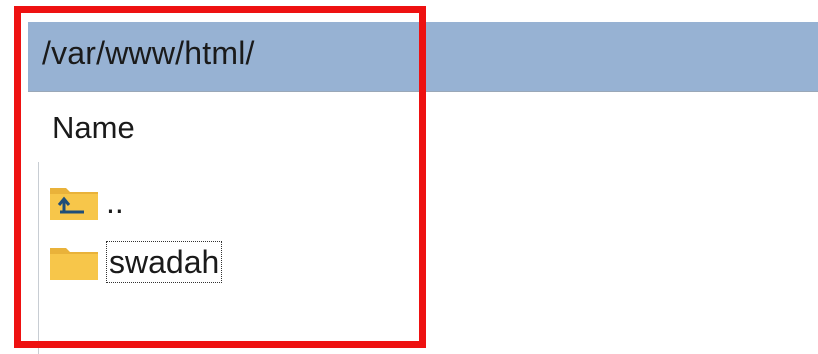  What do you see at coordinates (164, 262) in the screenshot?
I see `list-item-label: swadah` at bounding box center [164, 262].